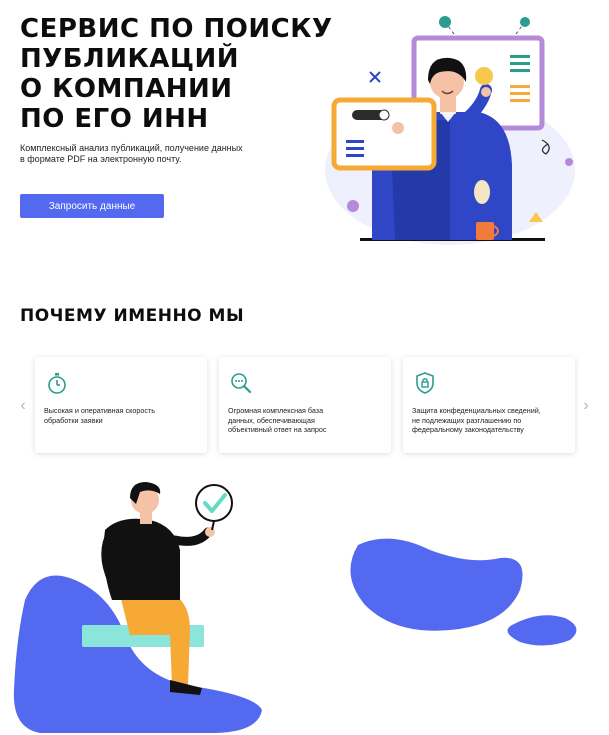 The width and height of the screenshot is (609, 735). Describe the element at coordinates (73, 420) in the screenshot. I see `feature-card-line: обработки заявки` at that location.